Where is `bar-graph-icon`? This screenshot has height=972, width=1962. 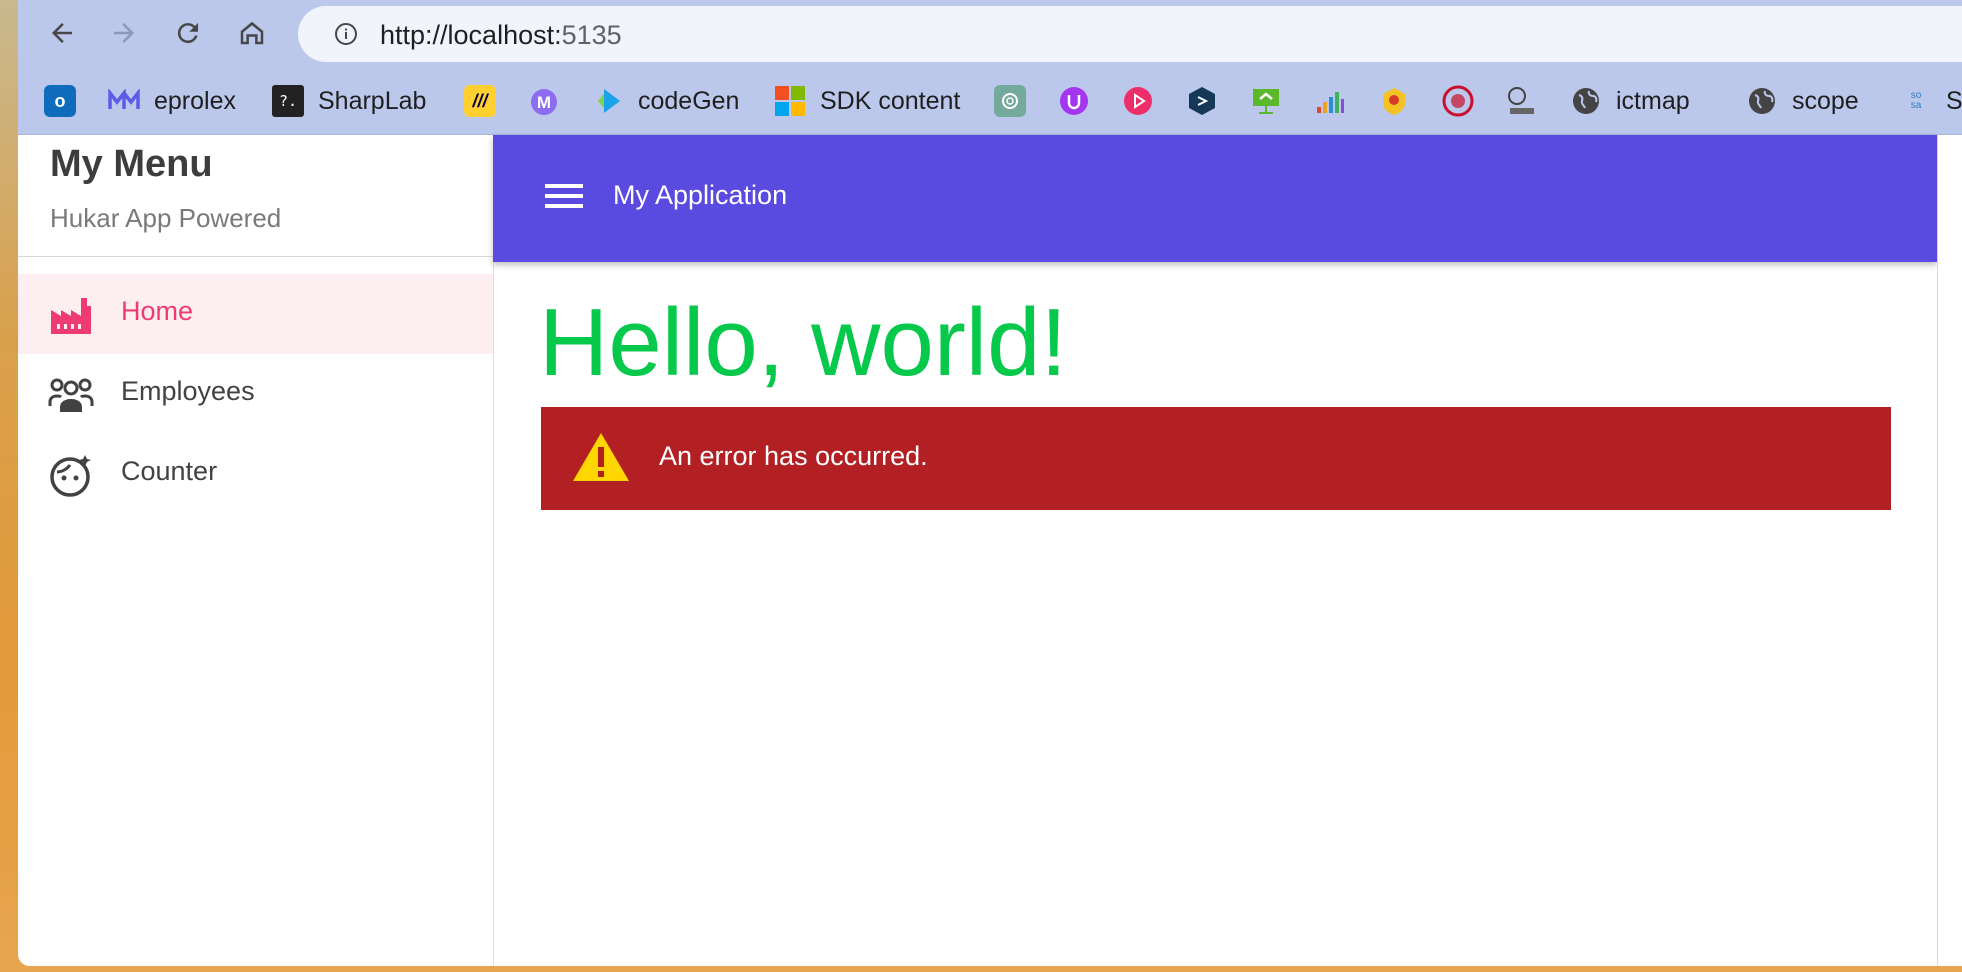 bar-graph-icon is located at coordinates (1330, 101).